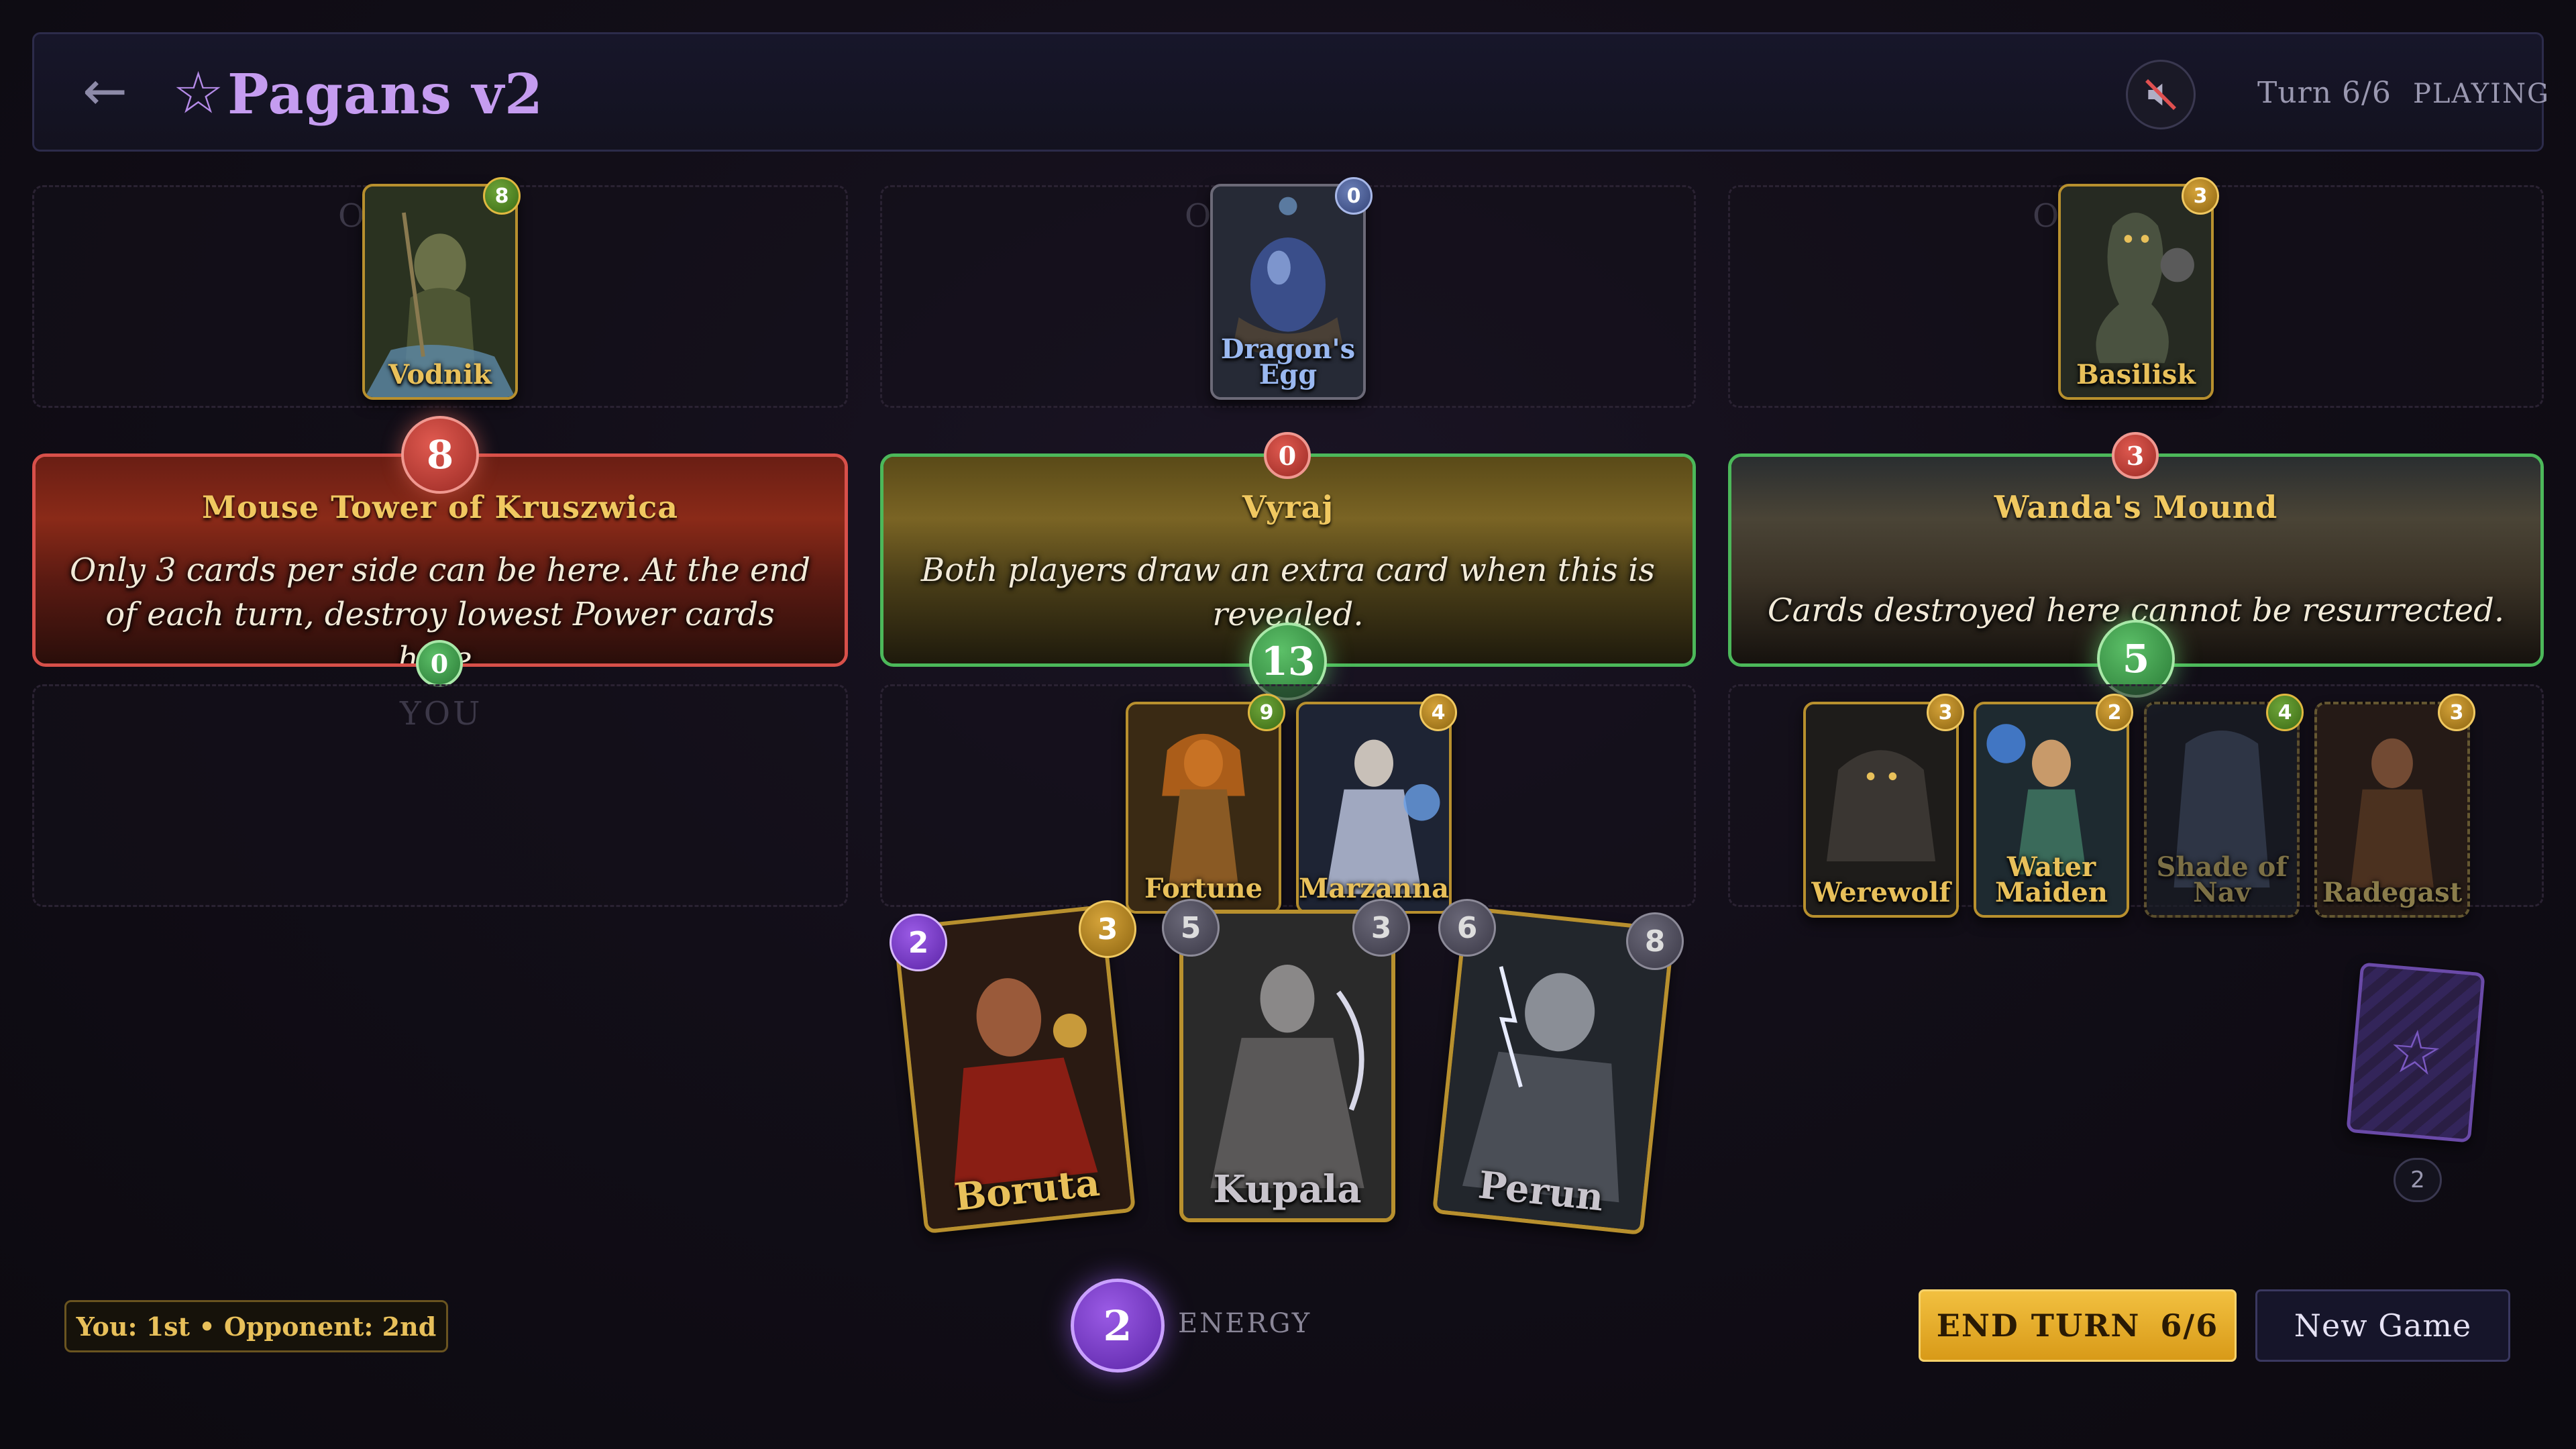 The height and width of the screenshot is (1449, 2576). What do you see at coordinates (2136, 507) in the screenshot?
I see `location-name: Wanda's Mound` at bounding box center [2136, 507].